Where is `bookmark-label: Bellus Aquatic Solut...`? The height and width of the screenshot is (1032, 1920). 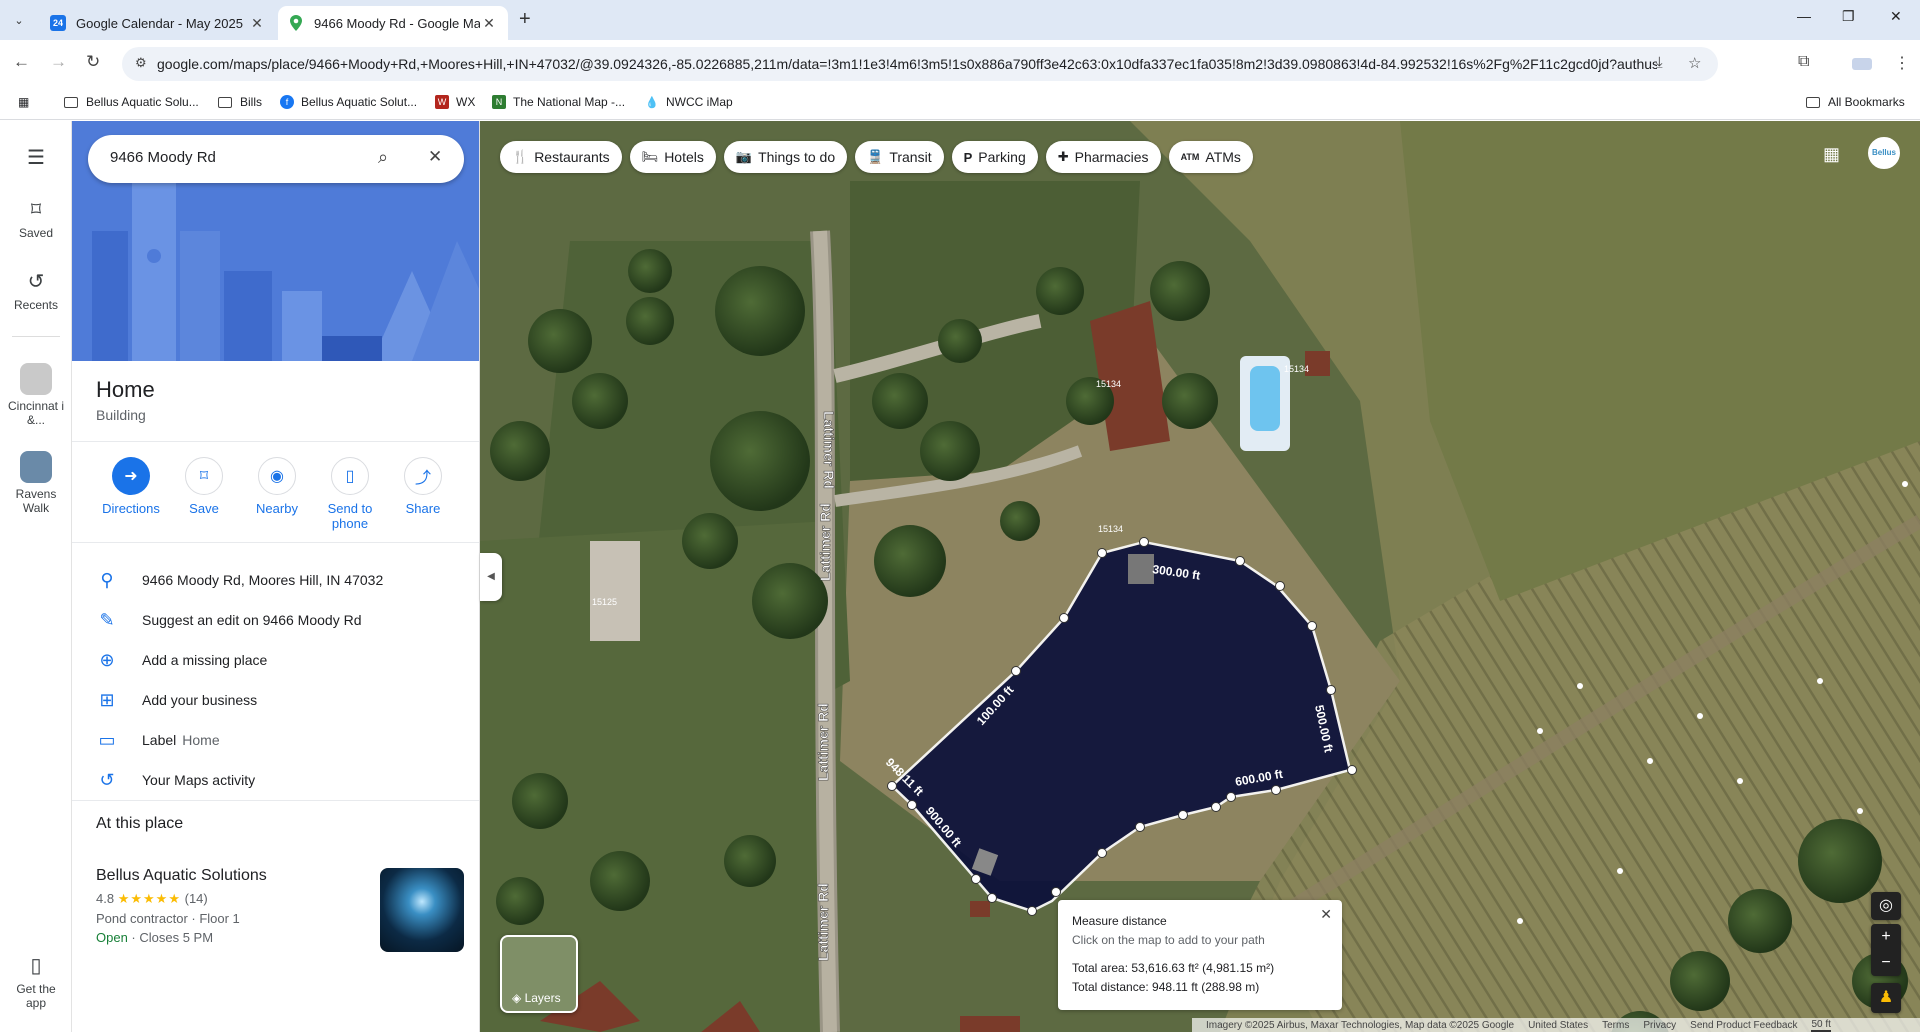
bookmark-label: Bellus Aquatic Solut... is located at coordinates (359, 102).